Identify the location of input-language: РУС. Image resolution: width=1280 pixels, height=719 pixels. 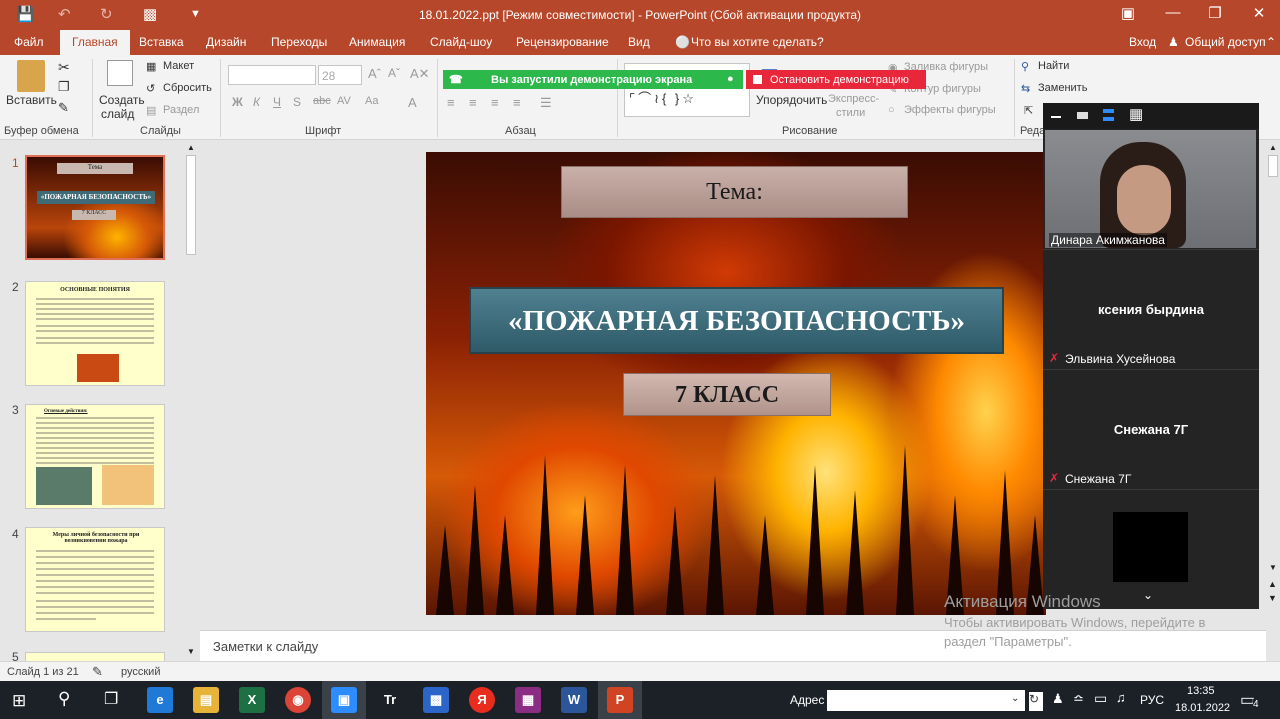
(1152, 700).